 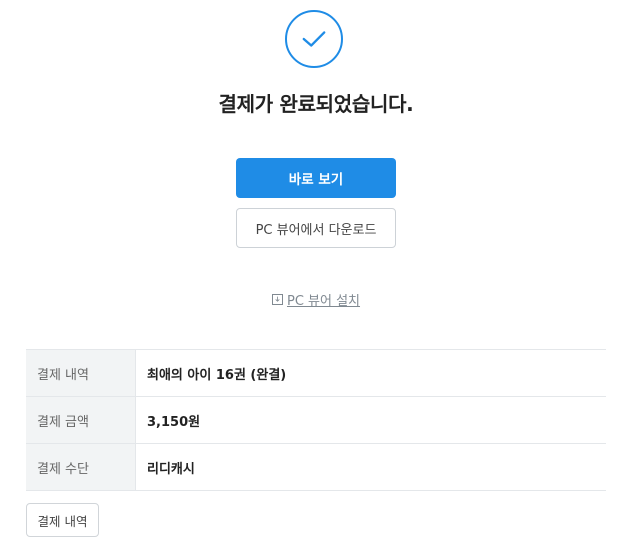 What do you see at coordinates (174, 422) in the screenshot?
I see `detail-value-amount: 3,150원` at bounding box center [174, 422].